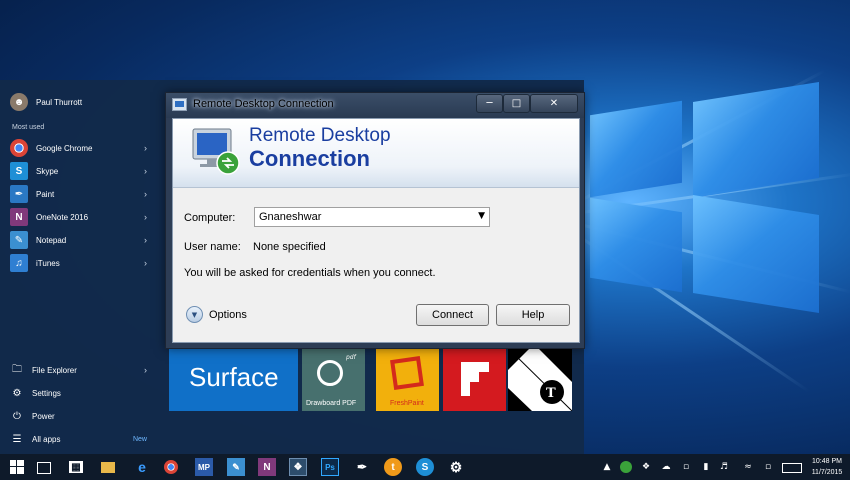 This screenshot has width=850, height=480. What do you see at coordinates (646, 467) in the screenshot?
I see `dropbox-icon: ❖` at bounding box center [646, 467].